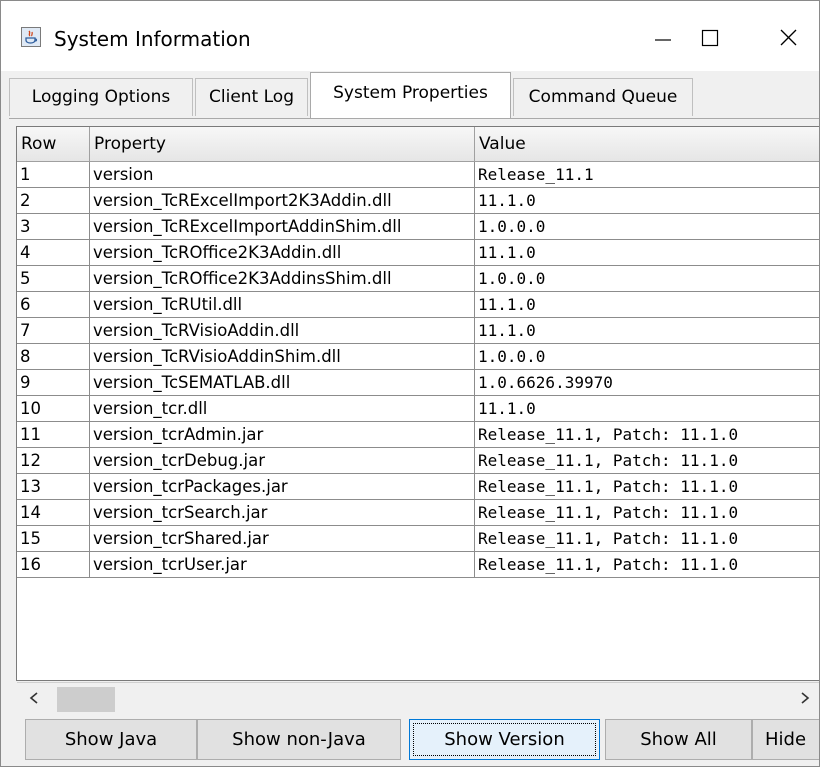 This screenshot has width=820, height=767. What do you see at coordinates (282, 434) in the screenshot?
I see `cell-property: version_tcrAdmin.jar` at bounding box center [282, 434].